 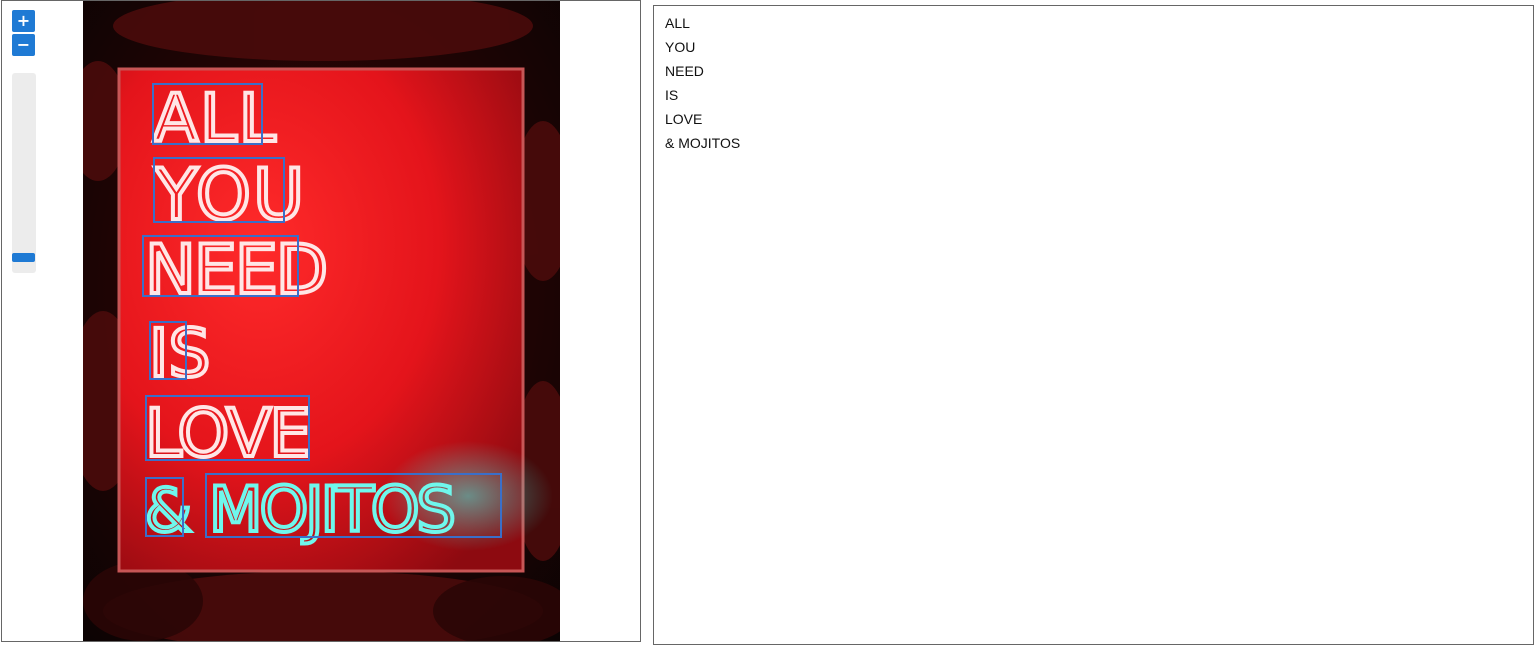 What do you see at coordinates (23, 45) in the screenshot?
I see `zoom-out-button: −` at bounding box center [23, 45].